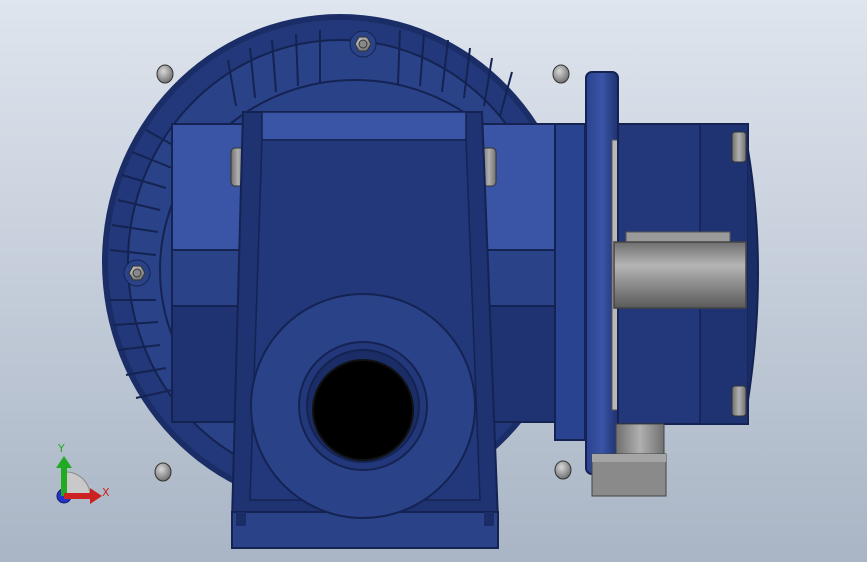  Describe the element at coordinates (680, 270) in the screenshot. I see `input-shaft` at that location.